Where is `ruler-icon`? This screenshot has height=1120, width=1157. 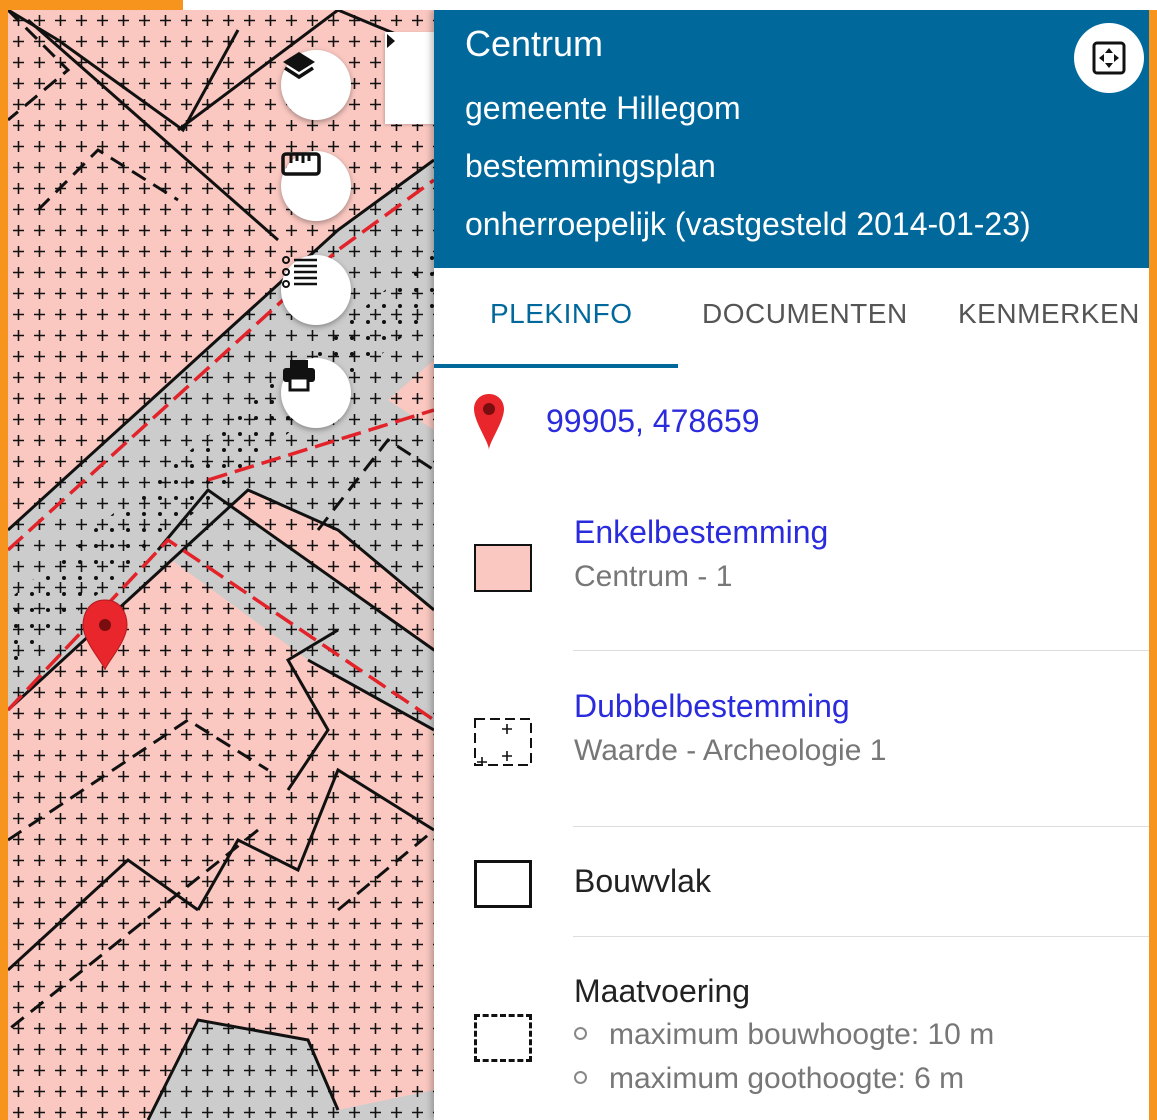 ruler-icon is located at coordinates (301, 164).